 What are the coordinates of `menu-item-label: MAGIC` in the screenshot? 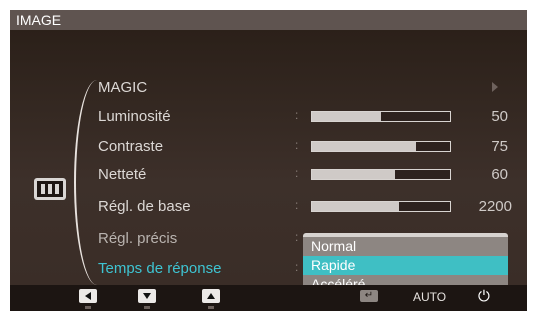 It's located at (123, 87).